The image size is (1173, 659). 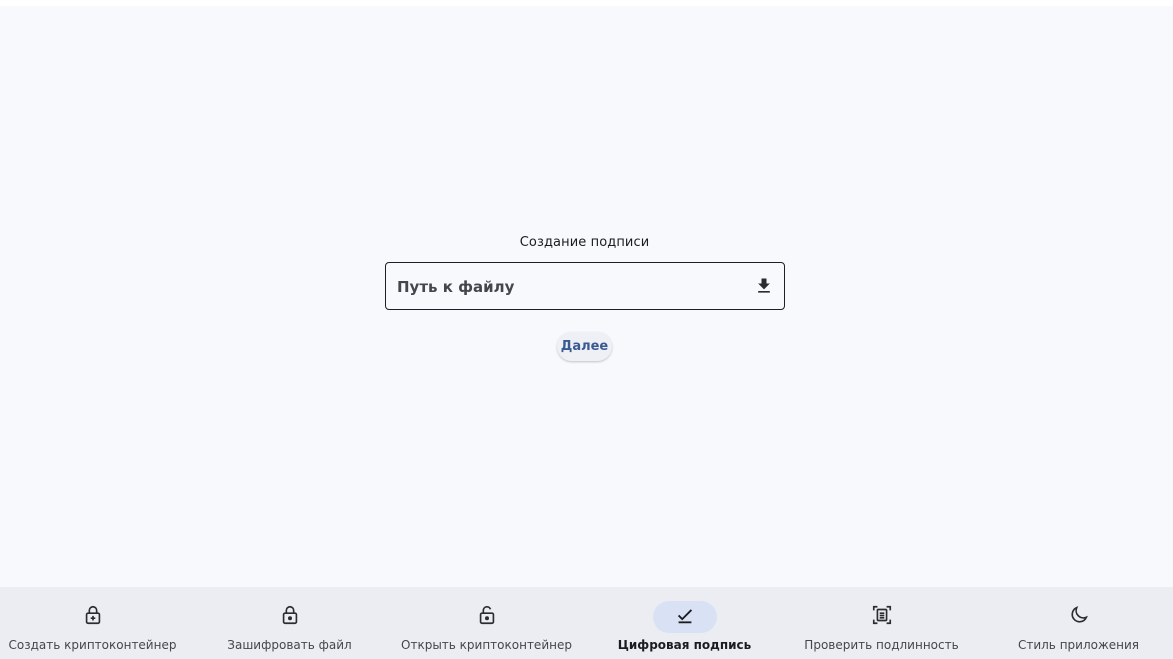 I want to click on check-icon, so click(x=685, y=617).